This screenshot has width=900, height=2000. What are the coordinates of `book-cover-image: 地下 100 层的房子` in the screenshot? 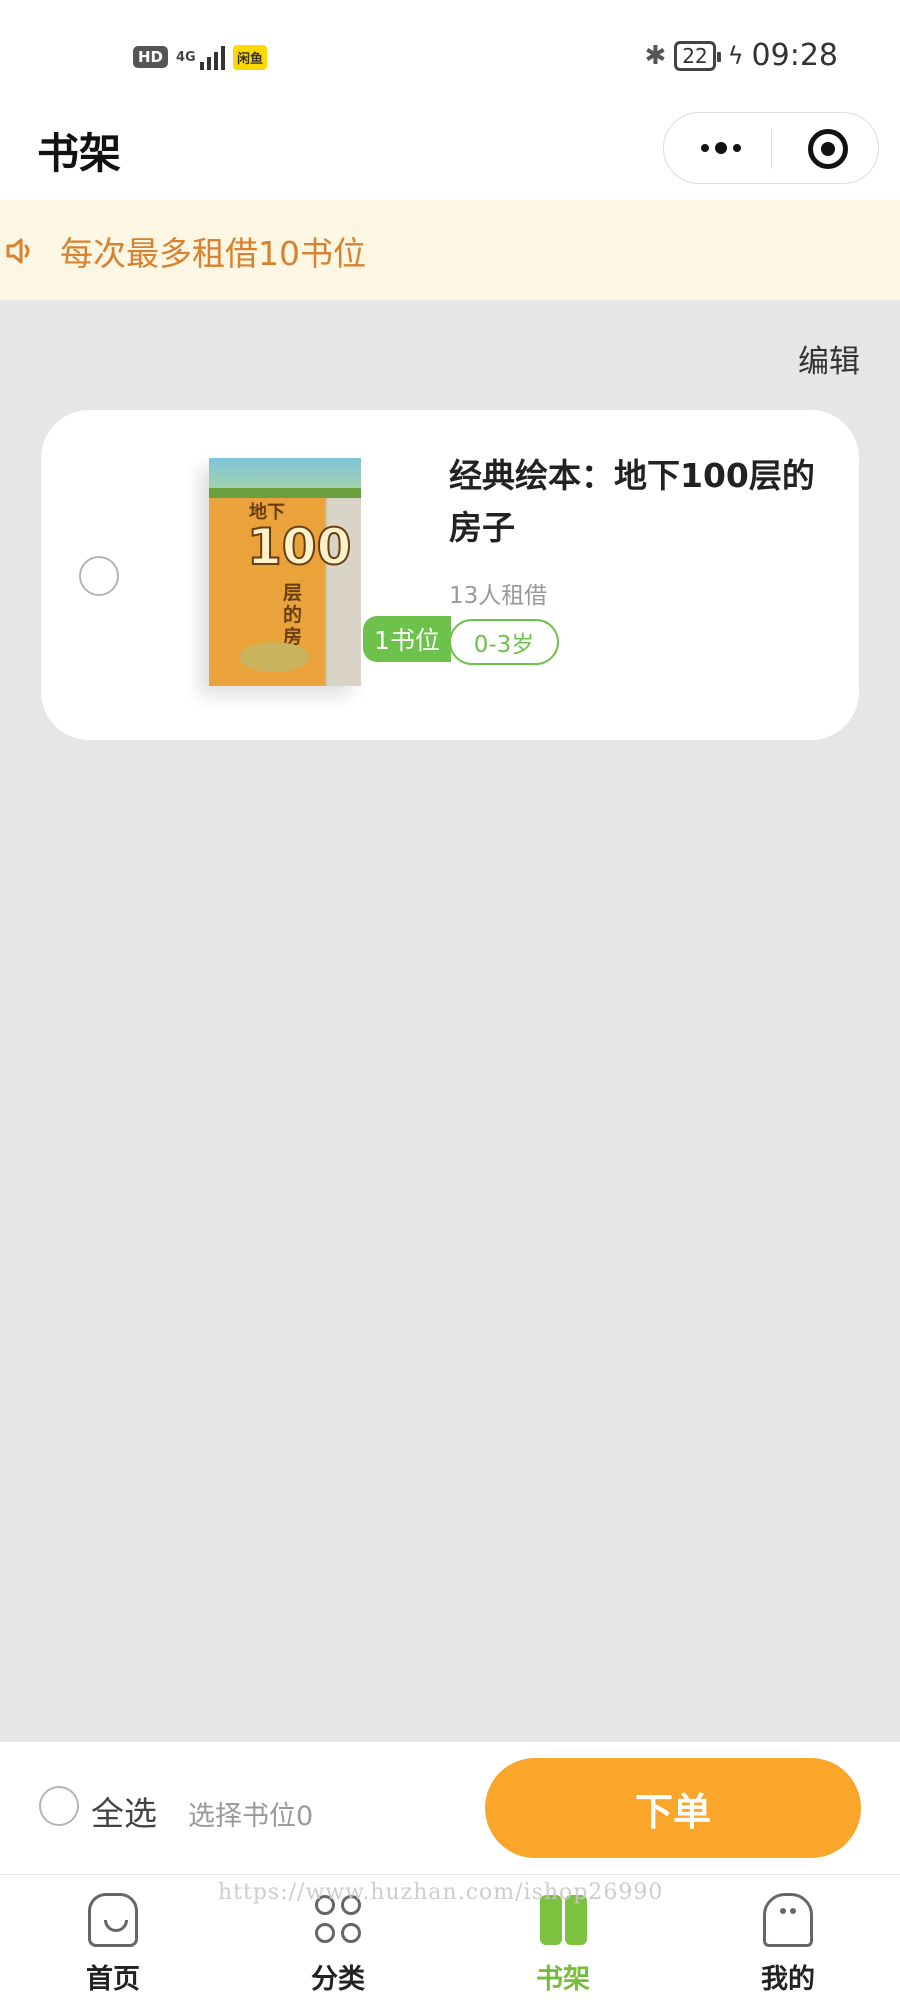 It's located at (285, 572).